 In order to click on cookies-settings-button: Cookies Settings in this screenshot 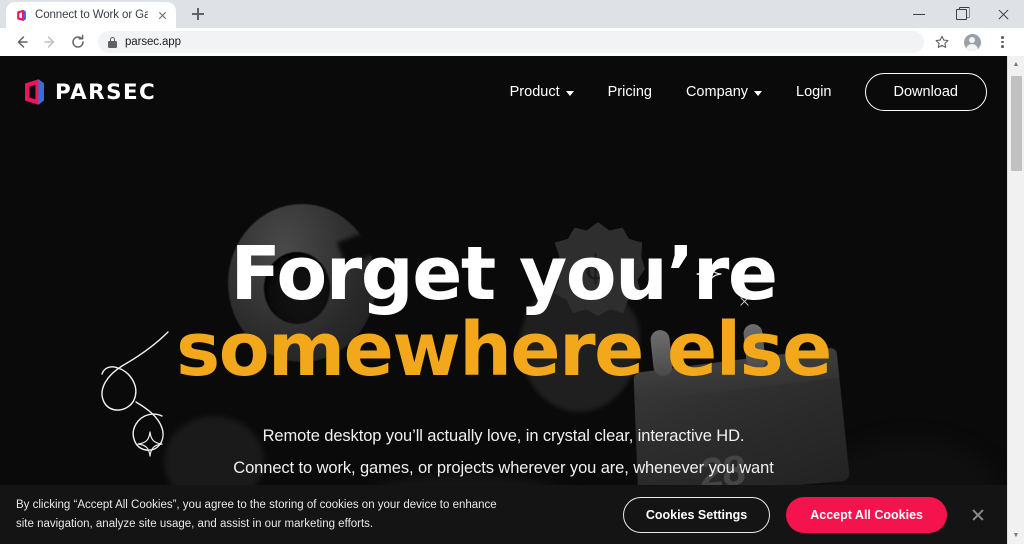, I will do `click(696, 514)`.